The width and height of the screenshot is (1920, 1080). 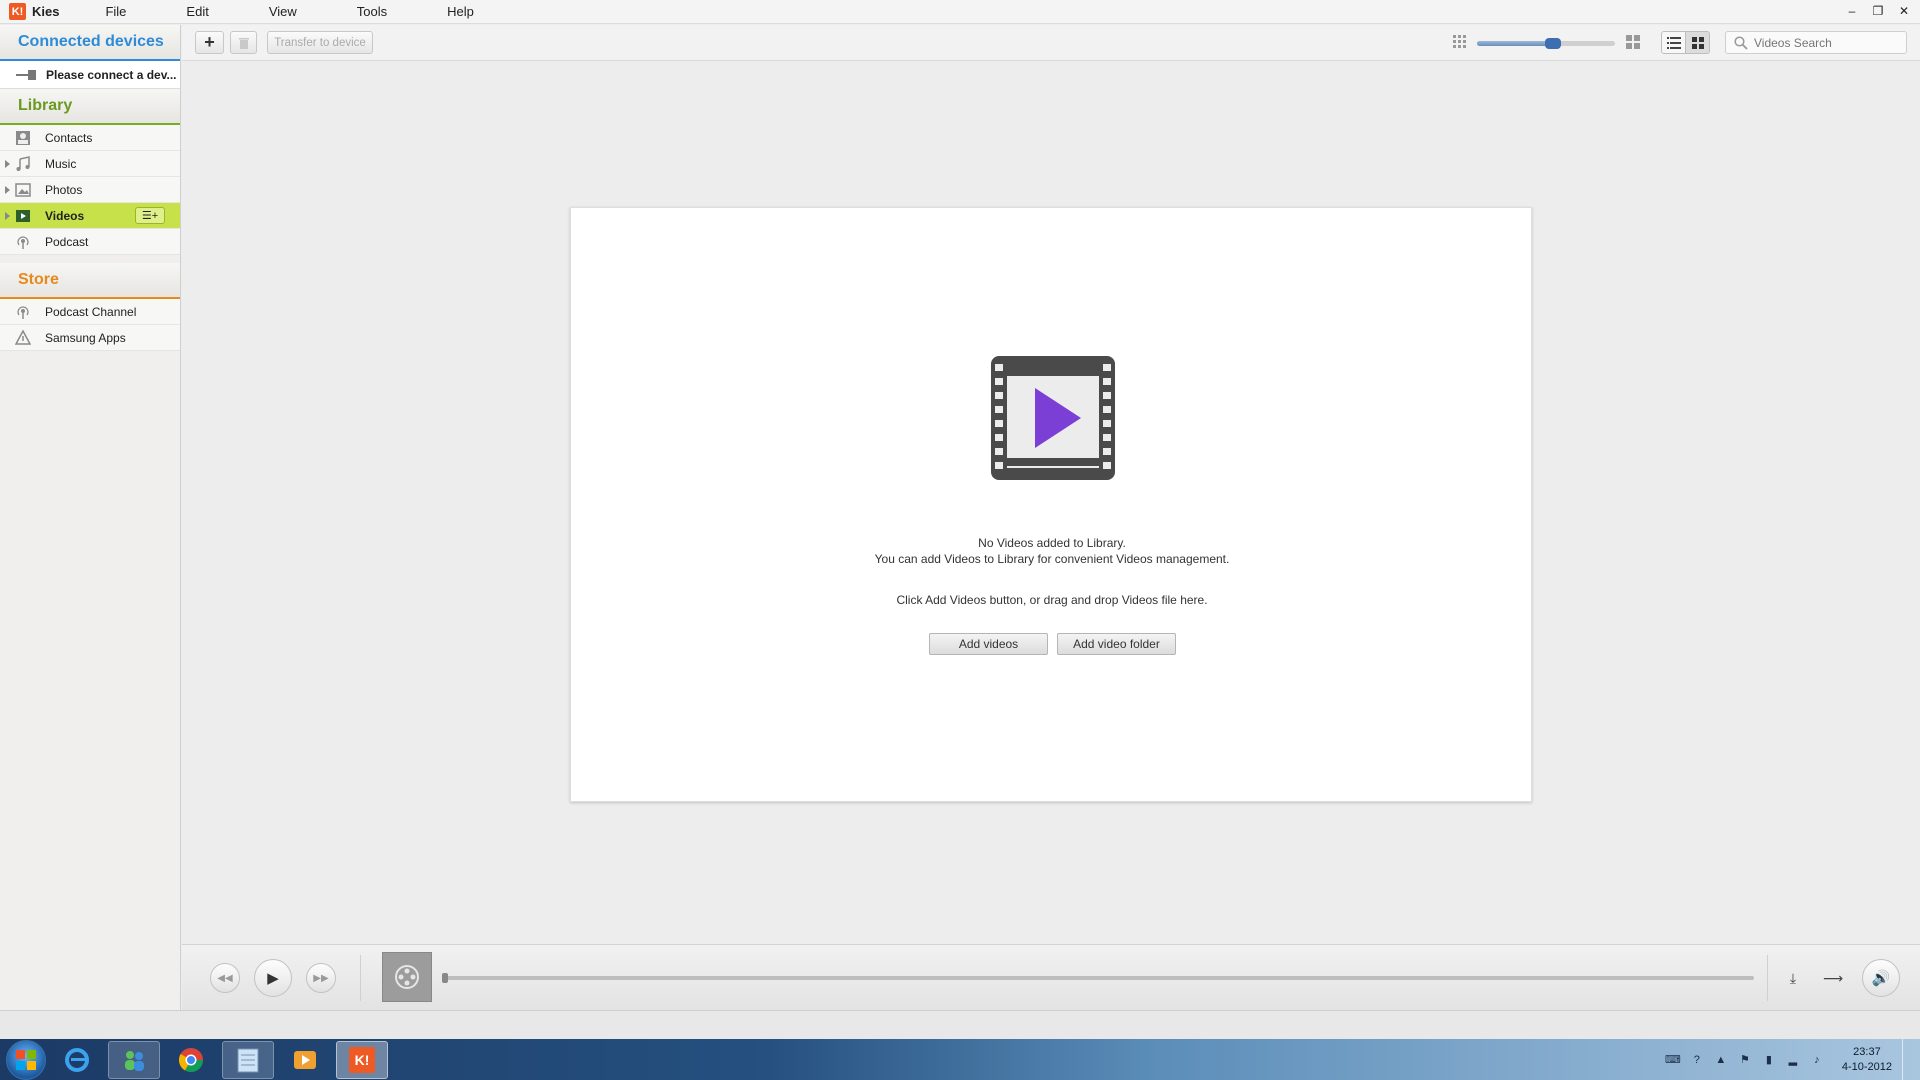 What do you see at coordinates (1052, 543) in the screenshot?
I see `empty-message-line1: No Videos added to Library.` at bounding box center [1052, 543].